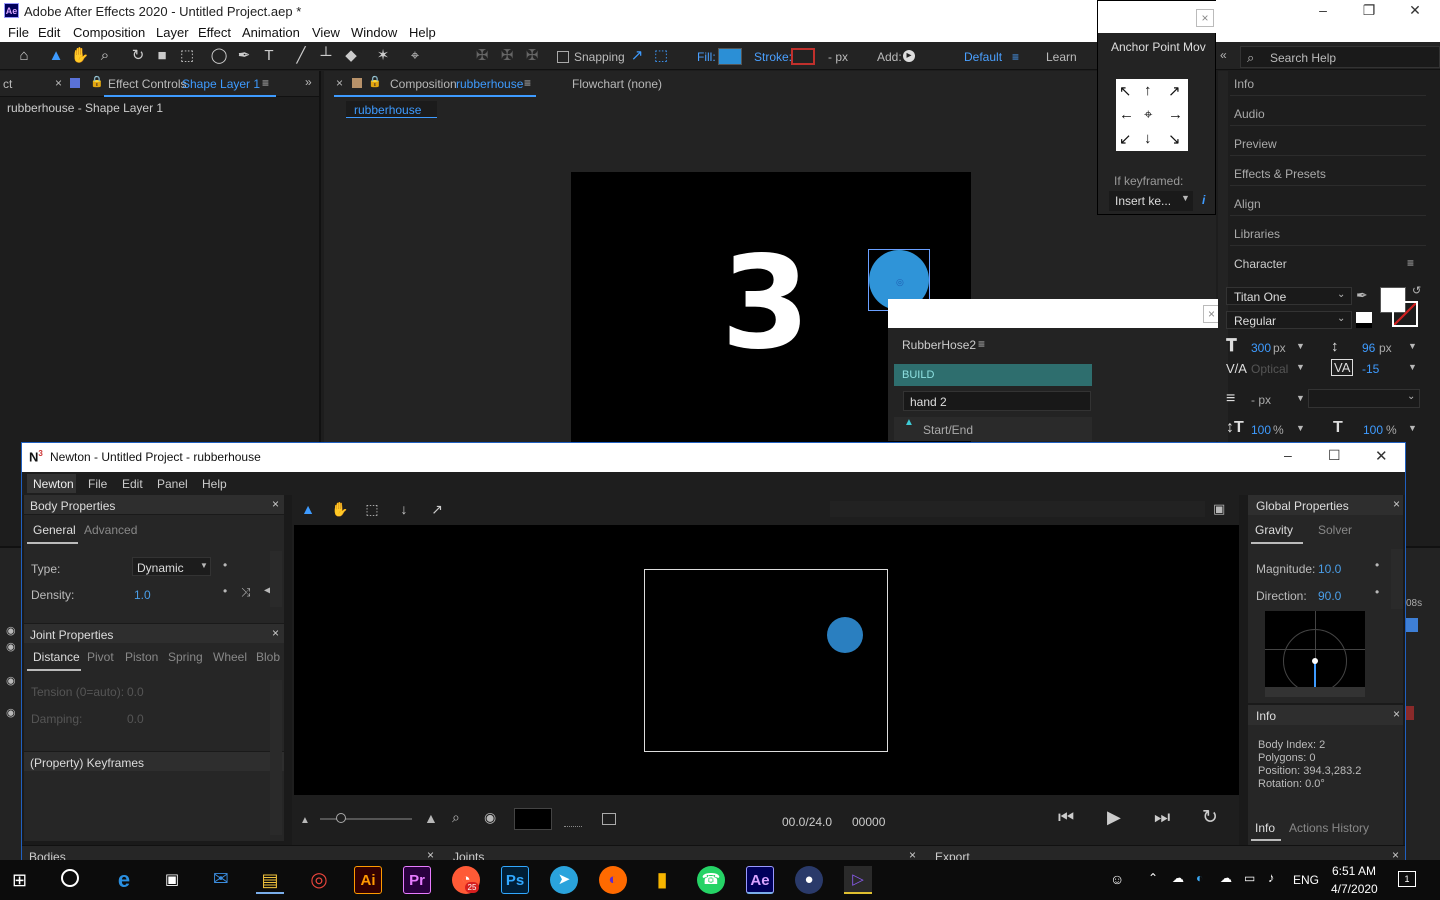 The height and width of the screenshot is (900, 1440). I want to click on menu-animation: Animation, so click(271, 32).